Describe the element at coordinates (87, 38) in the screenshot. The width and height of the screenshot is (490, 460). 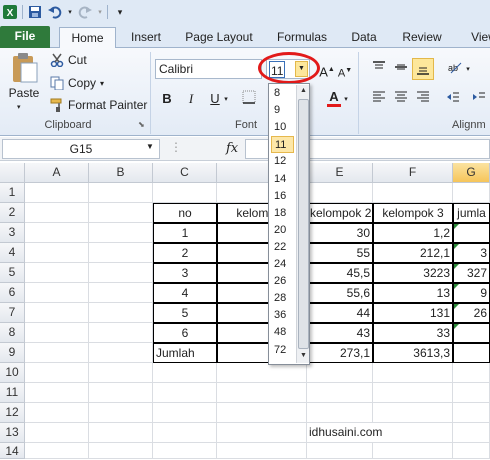
I see `tab-home: Home` at that location.